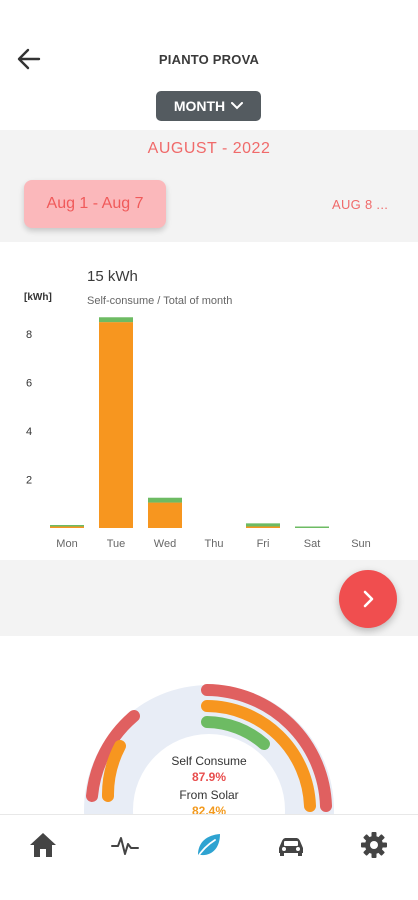  I want to click on from-solar-label: From Solar, so click(209, 795).